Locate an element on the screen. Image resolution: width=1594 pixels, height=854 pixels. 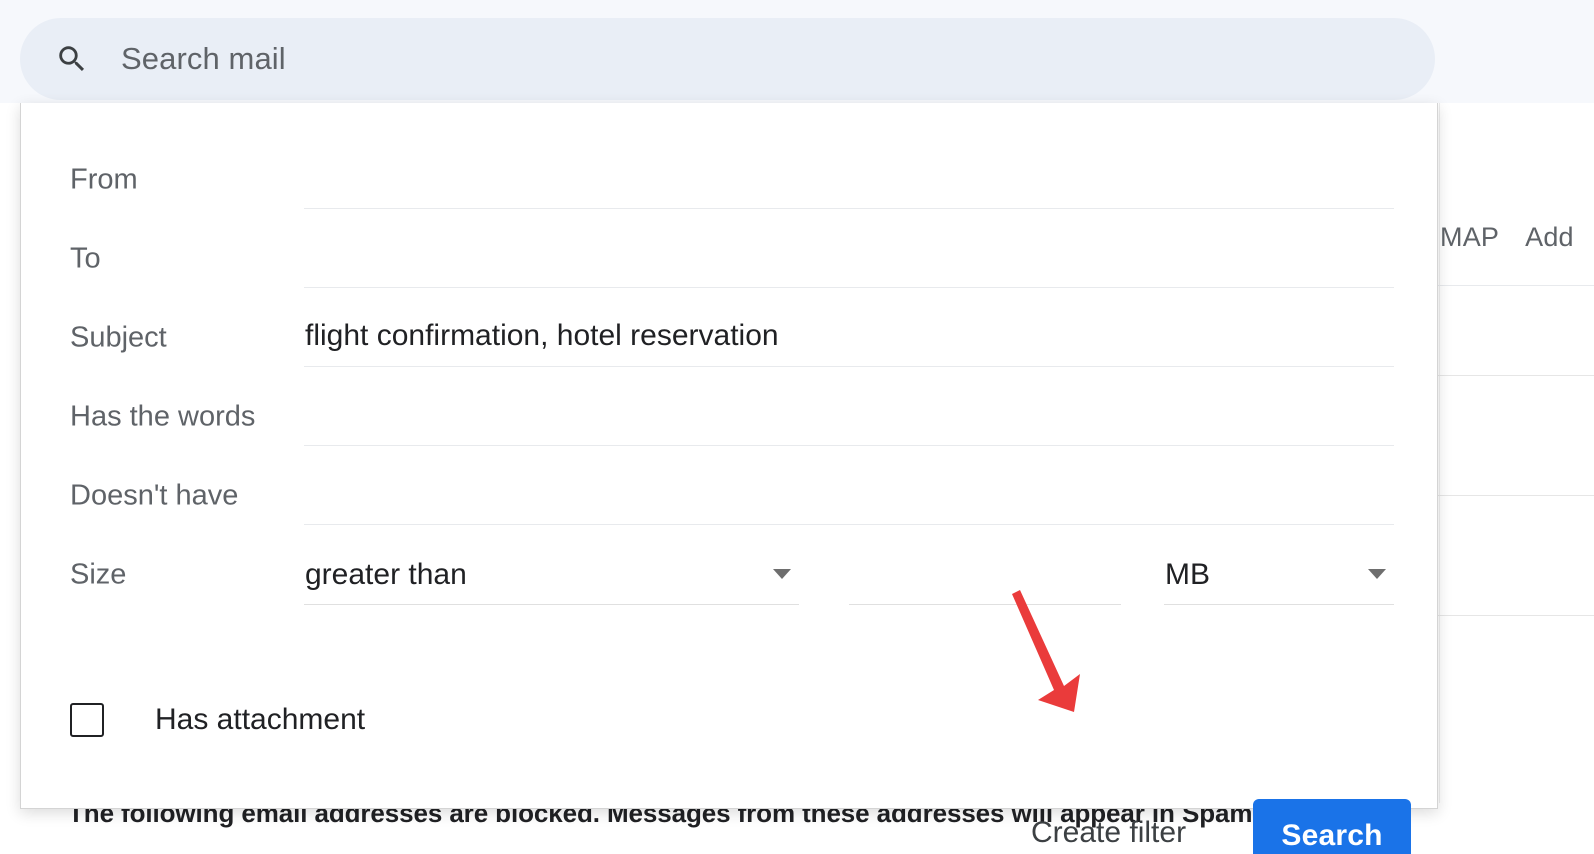
search-icon is located at coordinates (72, 59).